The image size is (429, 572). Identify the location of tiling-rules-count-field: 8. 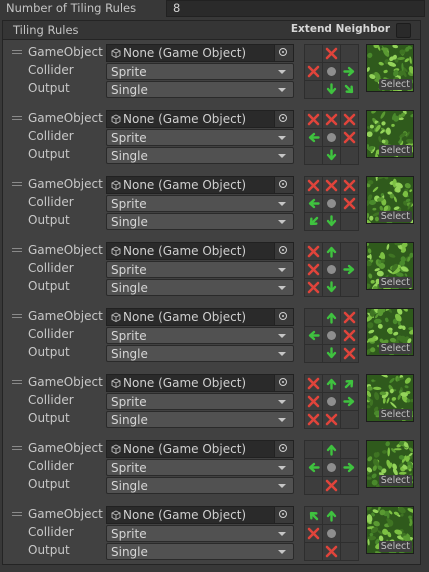
(295, 8).